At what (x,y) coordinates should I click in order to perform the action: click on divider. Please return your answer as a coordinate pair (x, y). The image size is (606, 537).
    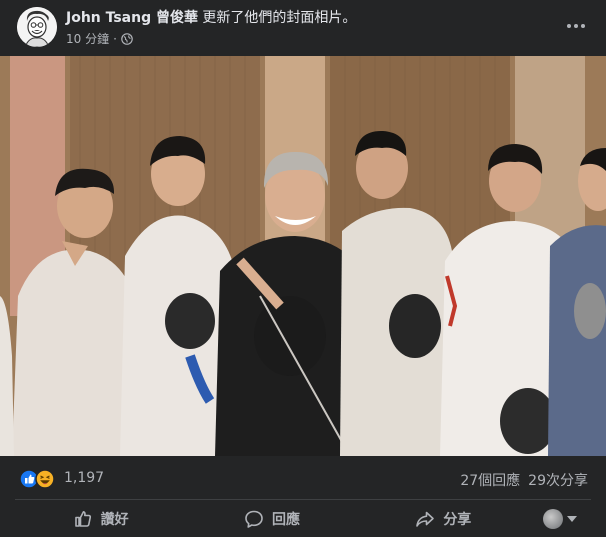
    Looking at the image, I should click on (303, 499).